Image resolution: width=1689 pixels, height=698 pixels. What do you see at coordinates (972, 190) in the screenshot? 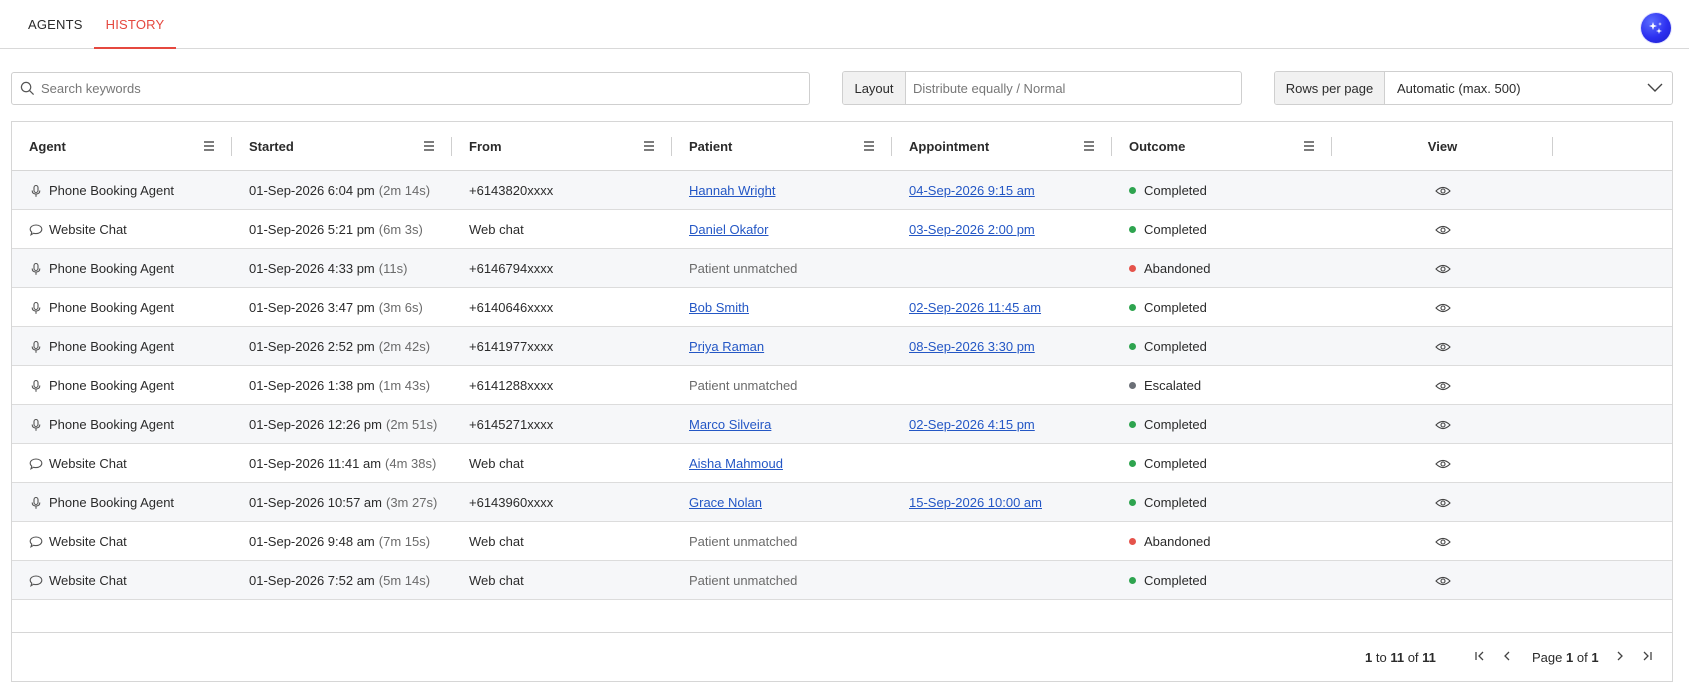
I see `appointment-link: 04-Sep-2026 9:15 am` at bounding box center [972, 190].